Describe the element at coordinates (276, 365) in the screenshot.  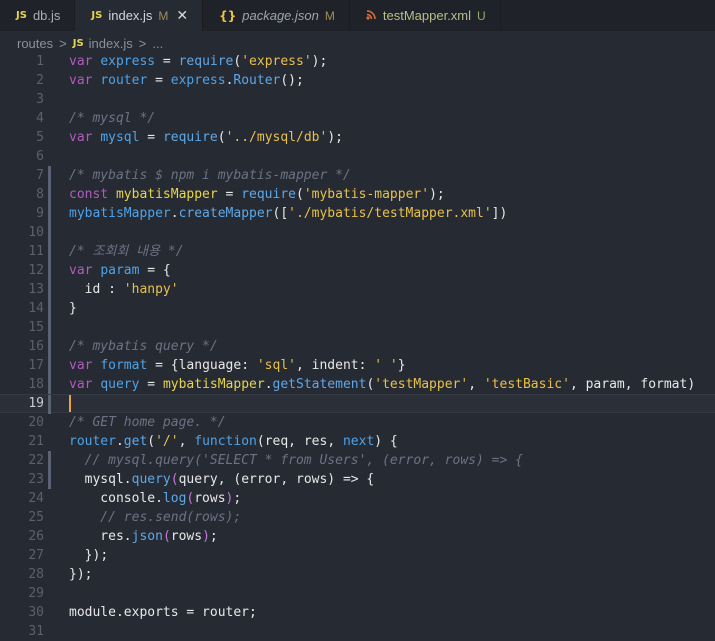
I see `code-token: 'sql'` at that location.